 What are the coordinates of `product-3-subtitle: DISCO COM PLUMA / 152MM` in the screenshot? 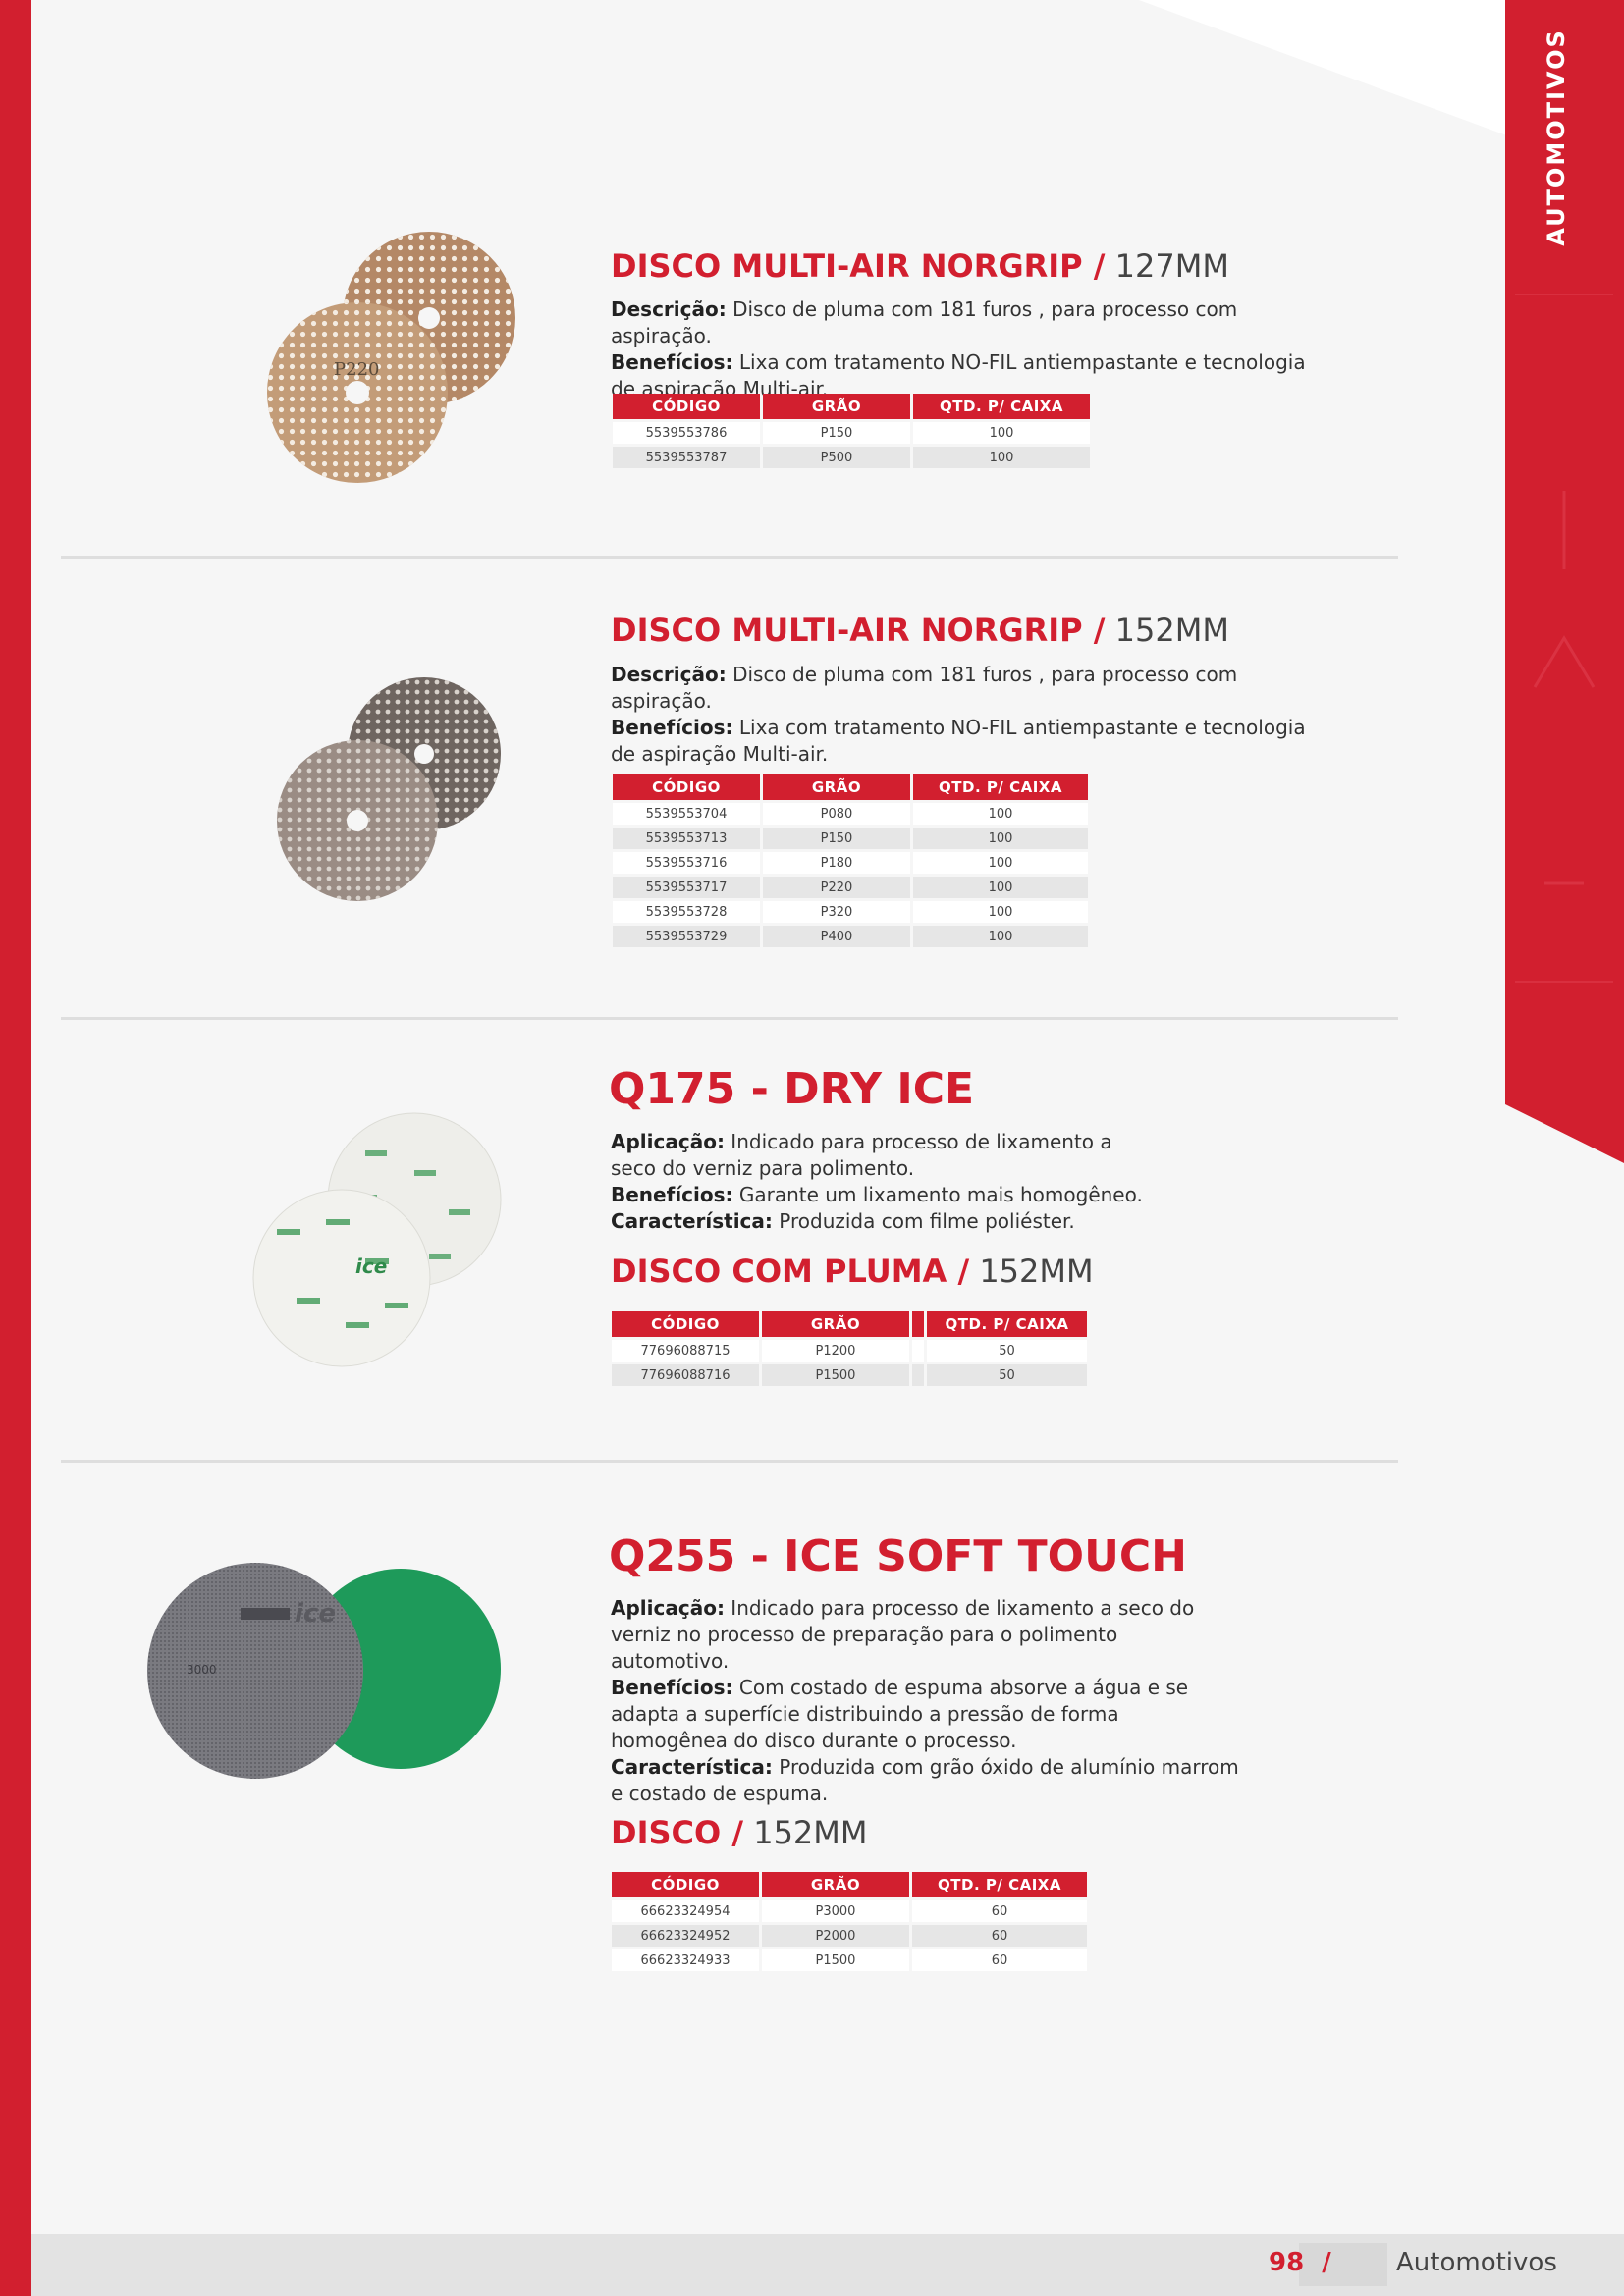 It's located at (852, 1271).